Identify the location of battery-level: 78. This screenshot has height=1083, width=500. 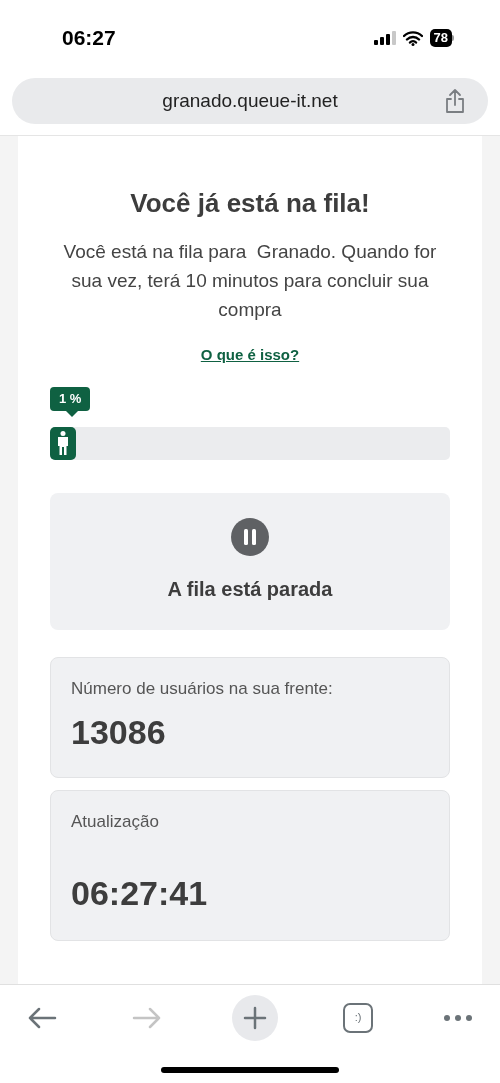
(440, 38).